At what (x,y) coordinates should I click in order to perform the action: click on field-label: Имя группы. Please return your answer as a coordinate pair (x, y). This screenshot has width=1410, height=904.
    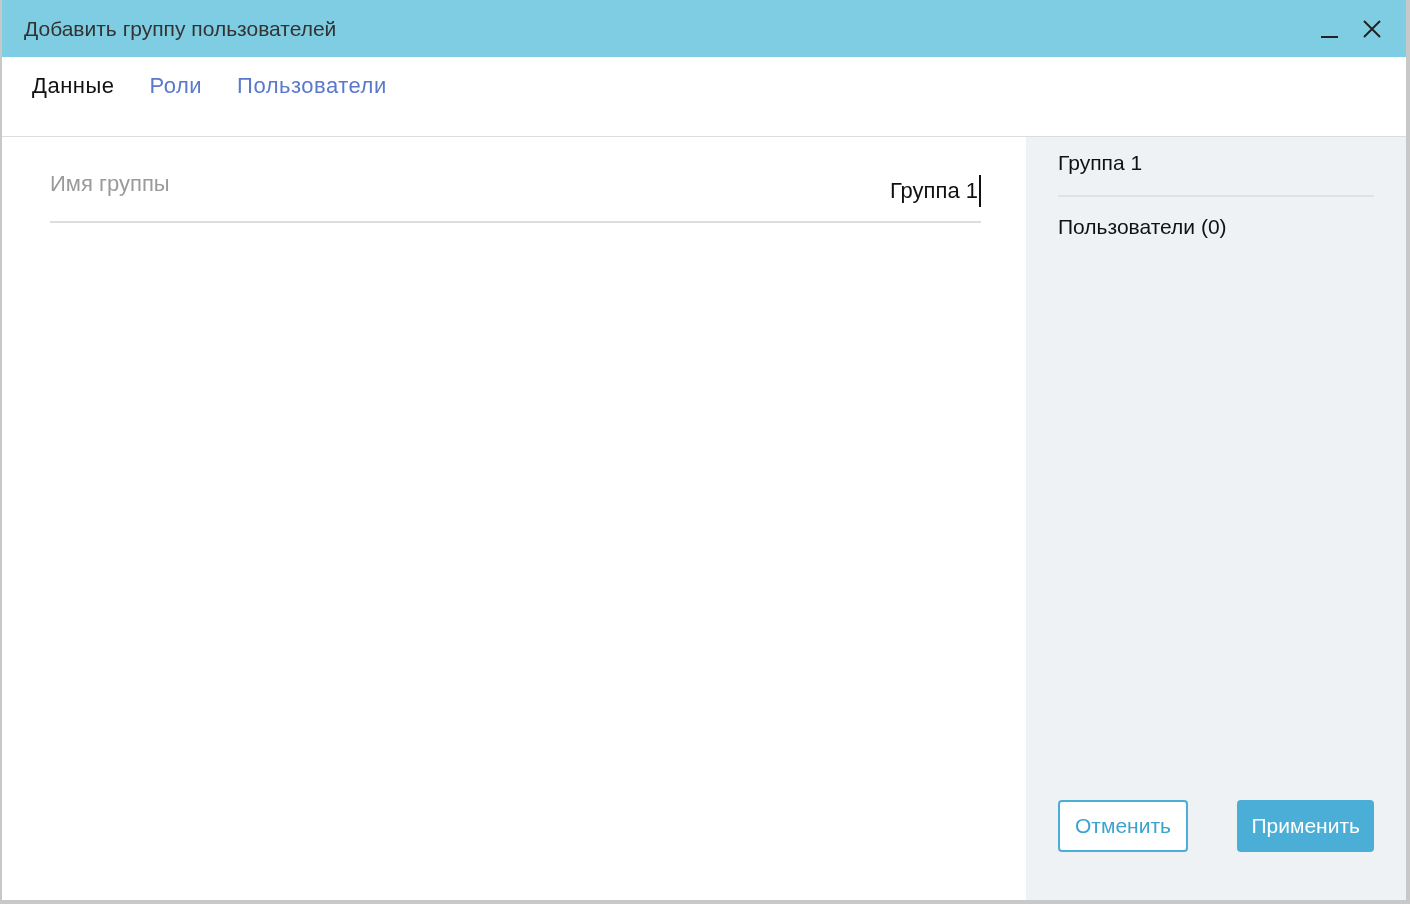
    Looking at the image, I should click on (110, 184).